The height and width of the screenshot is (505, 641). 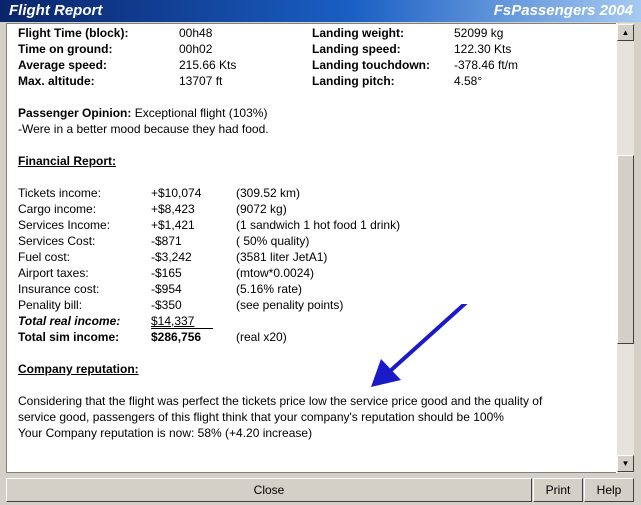 What do you see at coordinates (173, 225) in the screenshot?
I see `finance-amount-services-income: +$1,421` at bounding box center [173, 225].